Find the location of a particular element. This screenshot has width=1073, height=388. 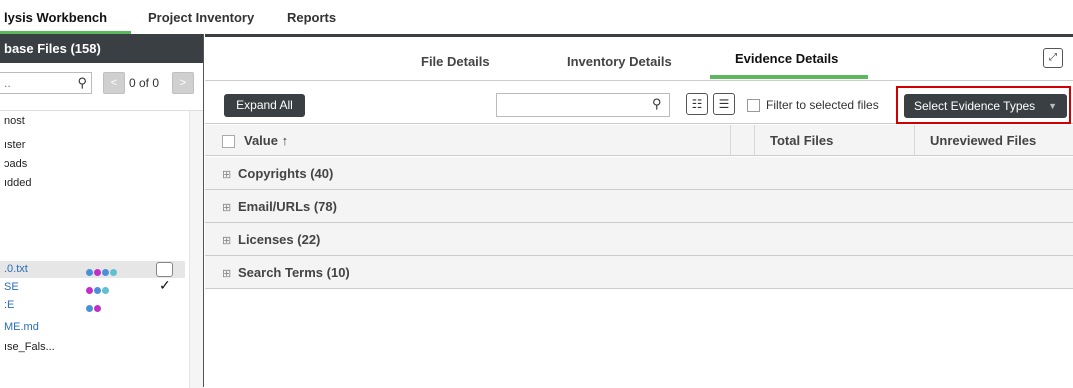

evidence-group-row: ⊞ Search Terms (10) is located at coordinates (639, 272).